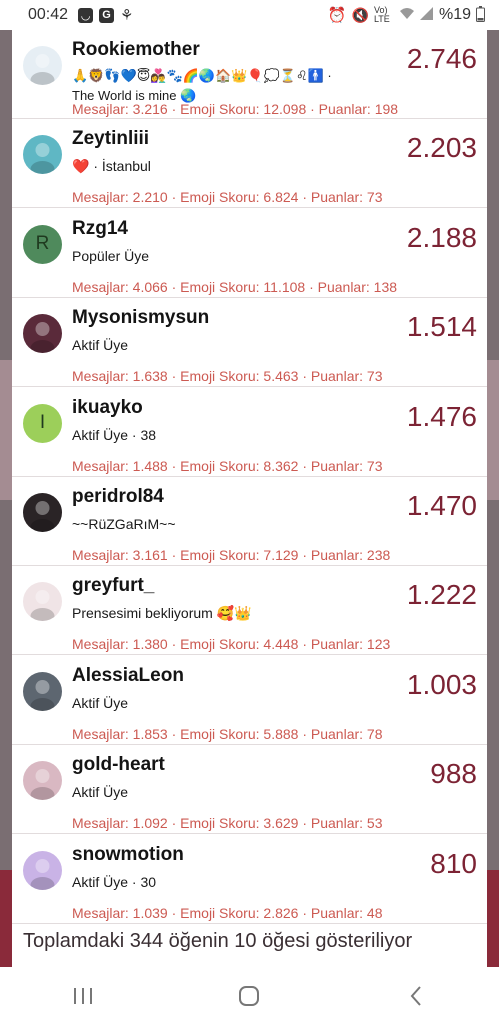 The height and width of the screenshot is (1024, 499). Describe the element at coordinates (237, 435) in the screenshot. I see `member-title: Aktif Üye · 38` at that location.